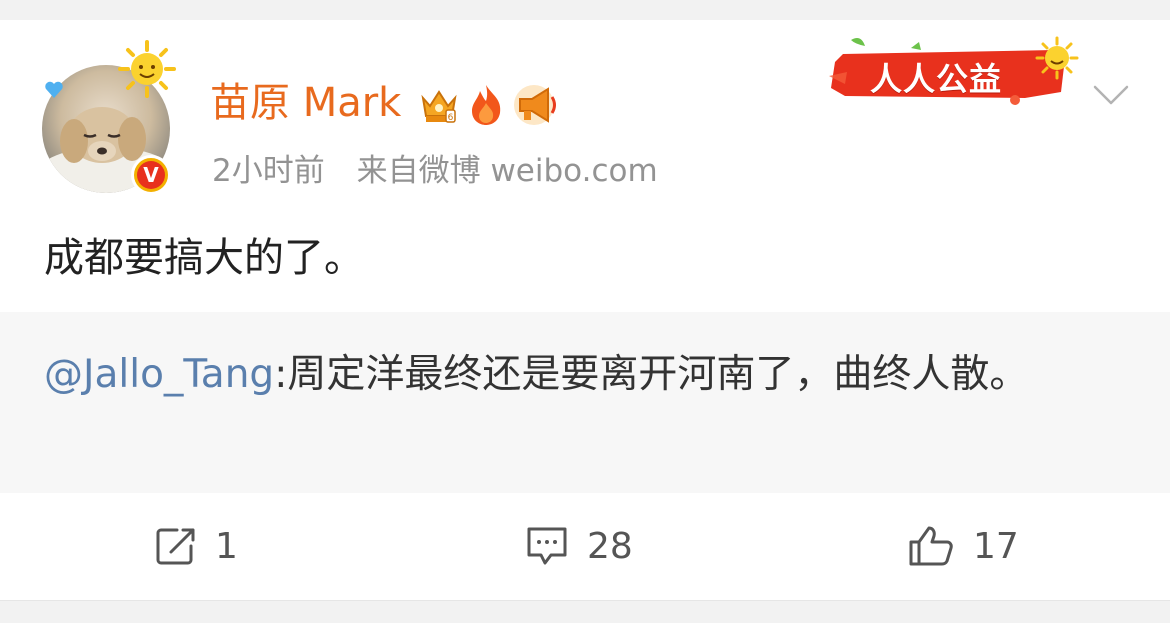 The height and width of the screenshot is (623, 1170). I want to click on repost-mention: @Jallo_Tang, so click(159, 374).